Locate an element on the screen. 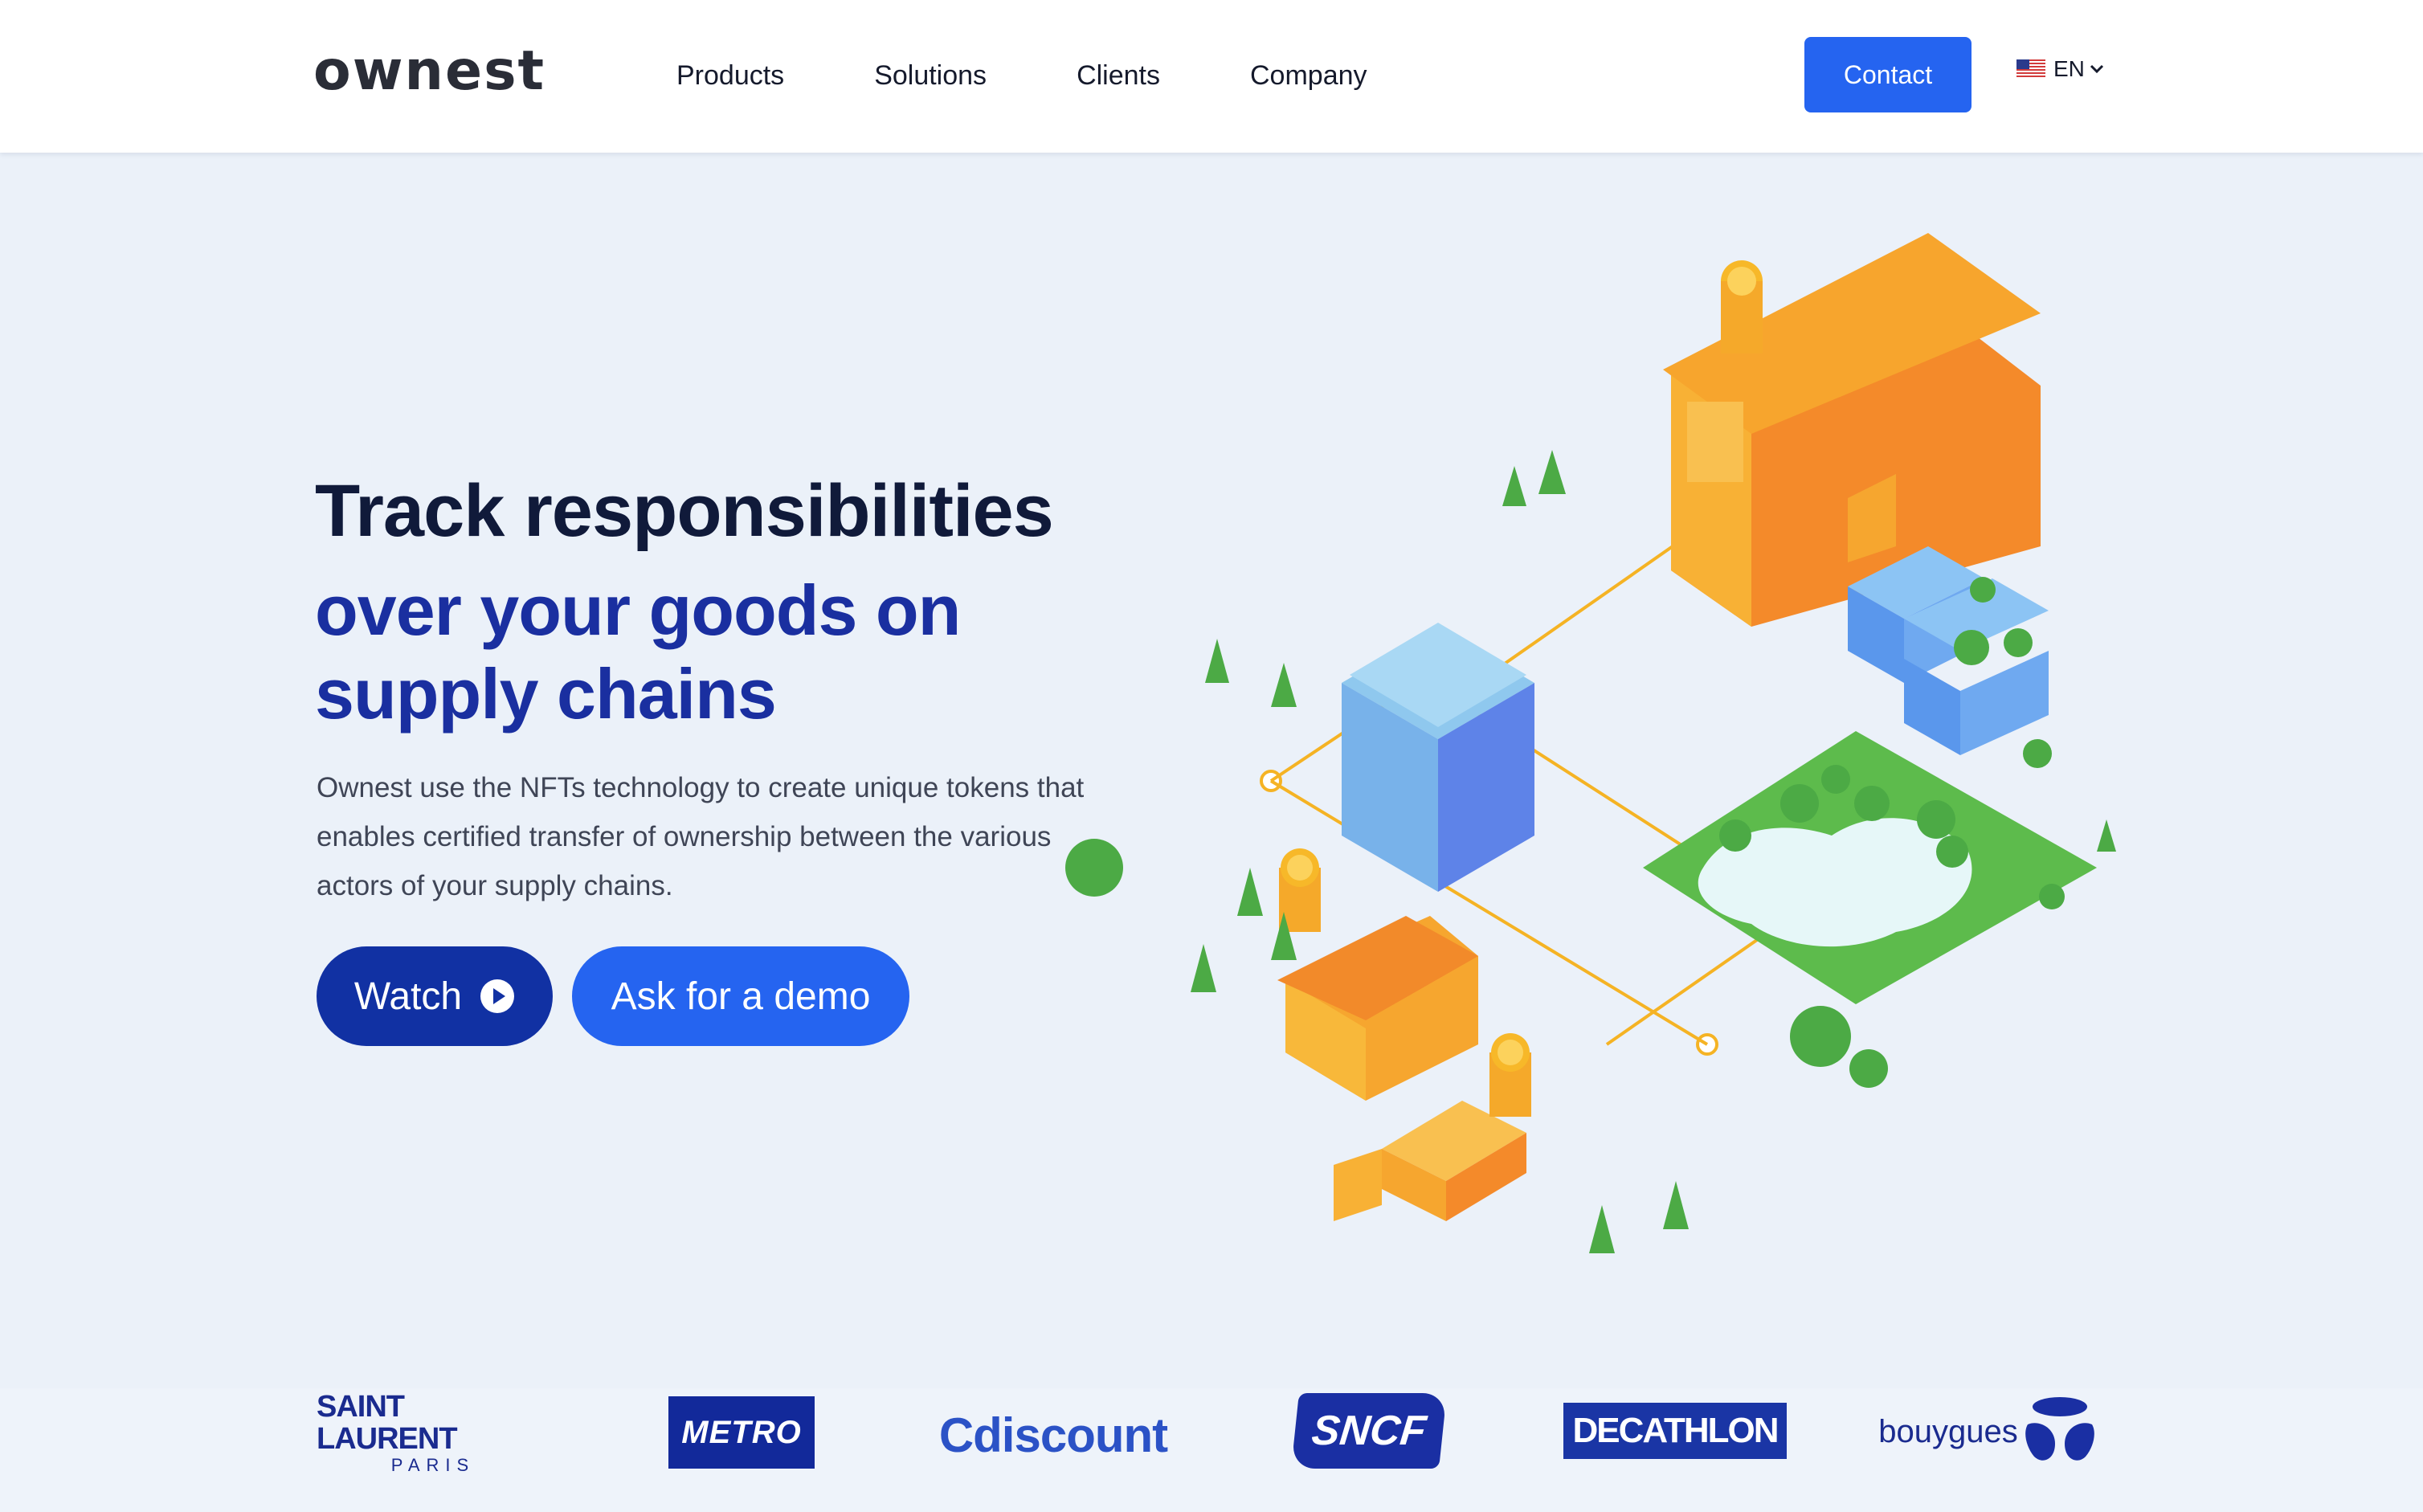  language-label: EN is located at coordinates (2069, 68).